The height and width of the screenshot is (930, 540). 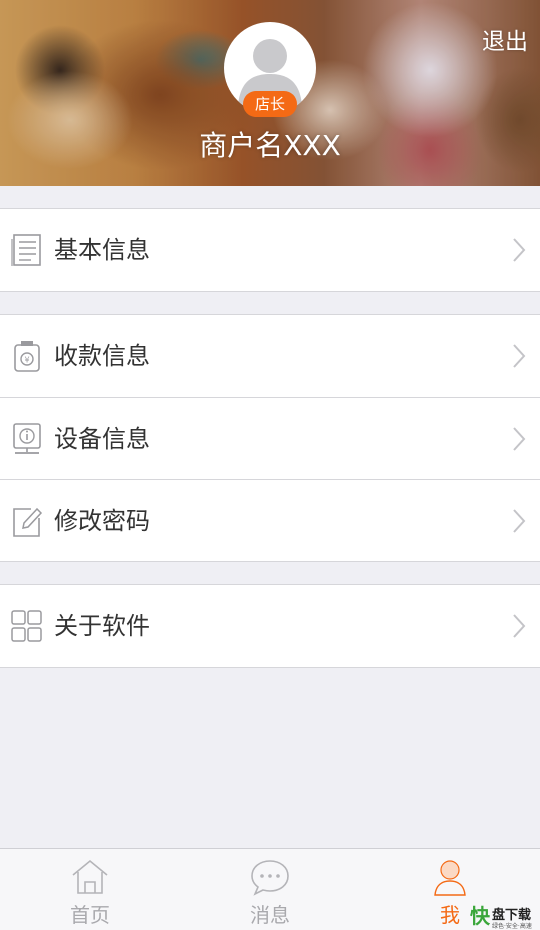 What do you see at coordinates (26, 250) in the screenshot?
I see `document-icon` at bounding box center [26, 250].